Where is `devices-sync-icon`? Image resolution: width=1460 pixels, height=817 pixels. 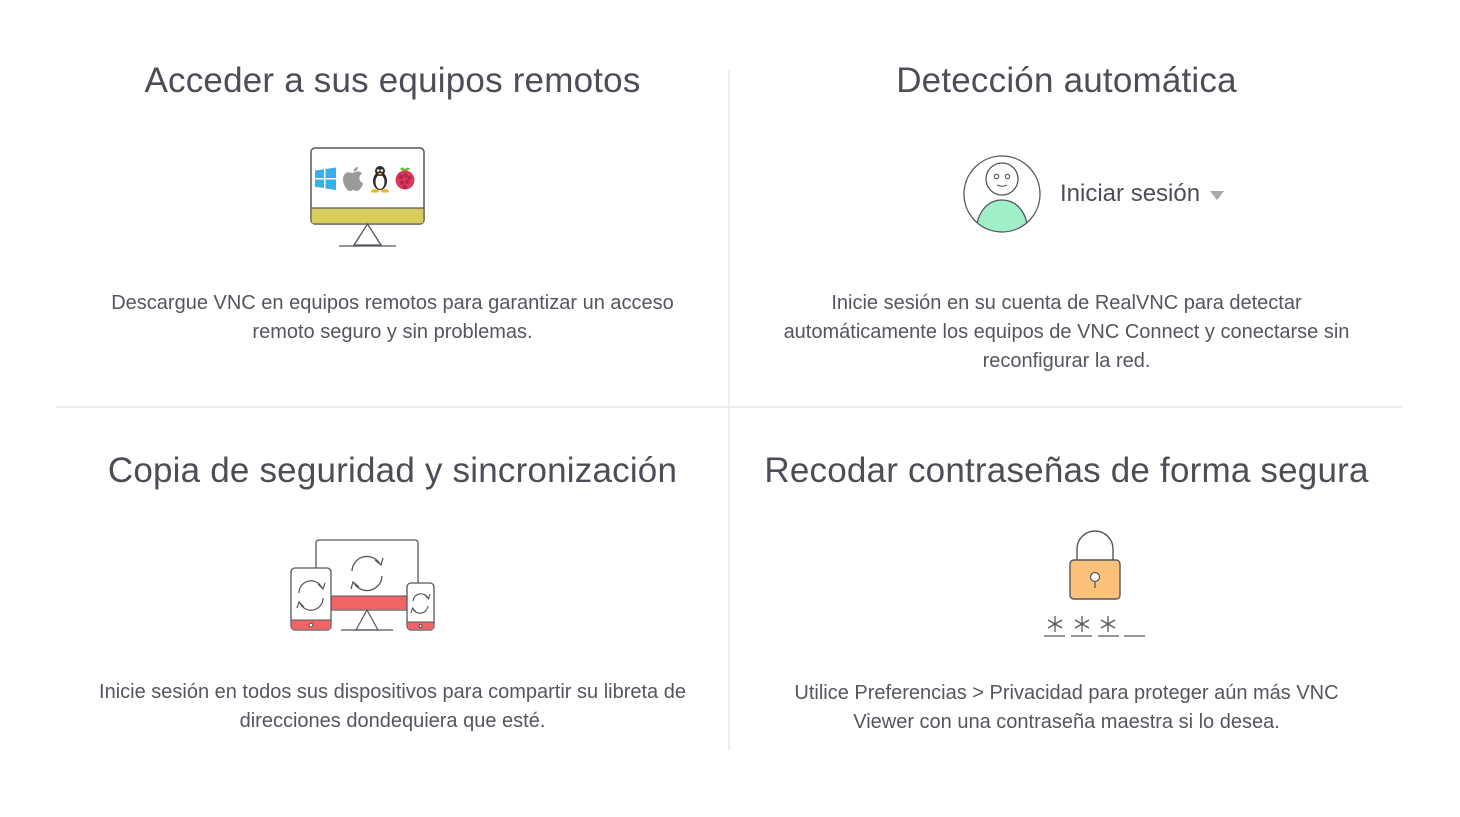
devices-sync-icon is located at coordinates (363, 586).